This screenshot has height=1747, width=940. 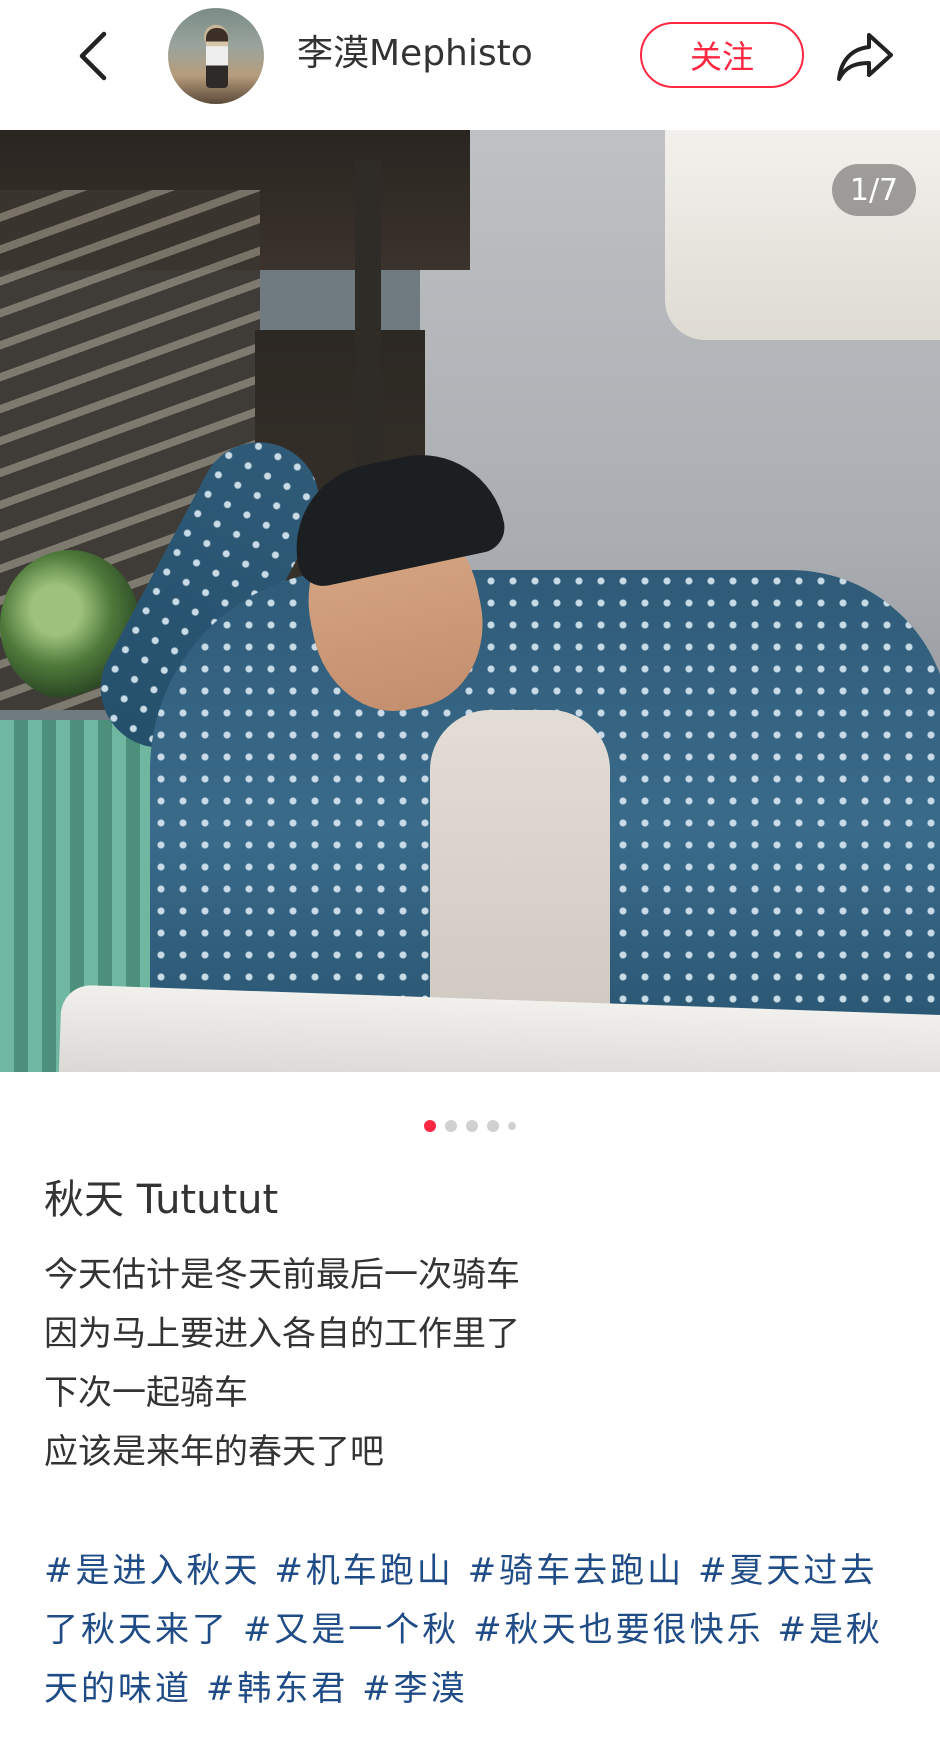 What do you see at coordinates (282, 1275) in the screenshot?
I see `post-line: 今天估计是冬天前最后一次骑车` at bounding box center [282, 1275].